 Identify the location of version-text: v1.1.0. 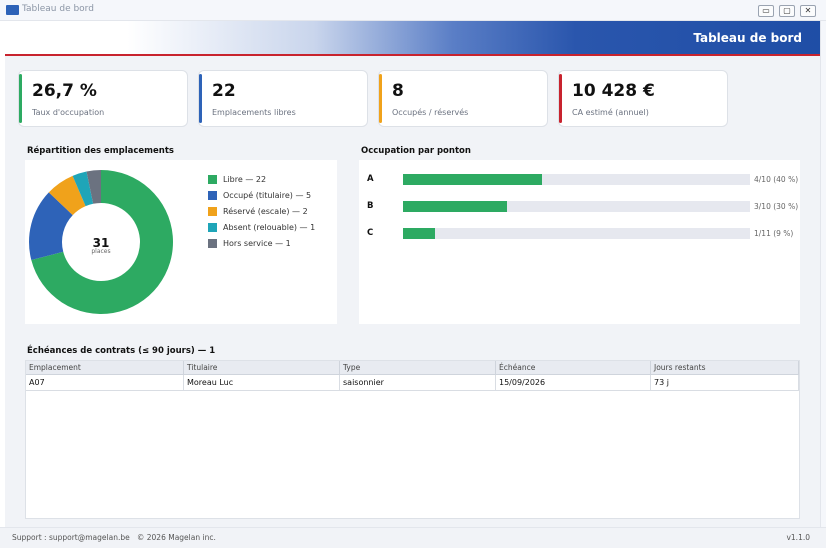
(798, 537).